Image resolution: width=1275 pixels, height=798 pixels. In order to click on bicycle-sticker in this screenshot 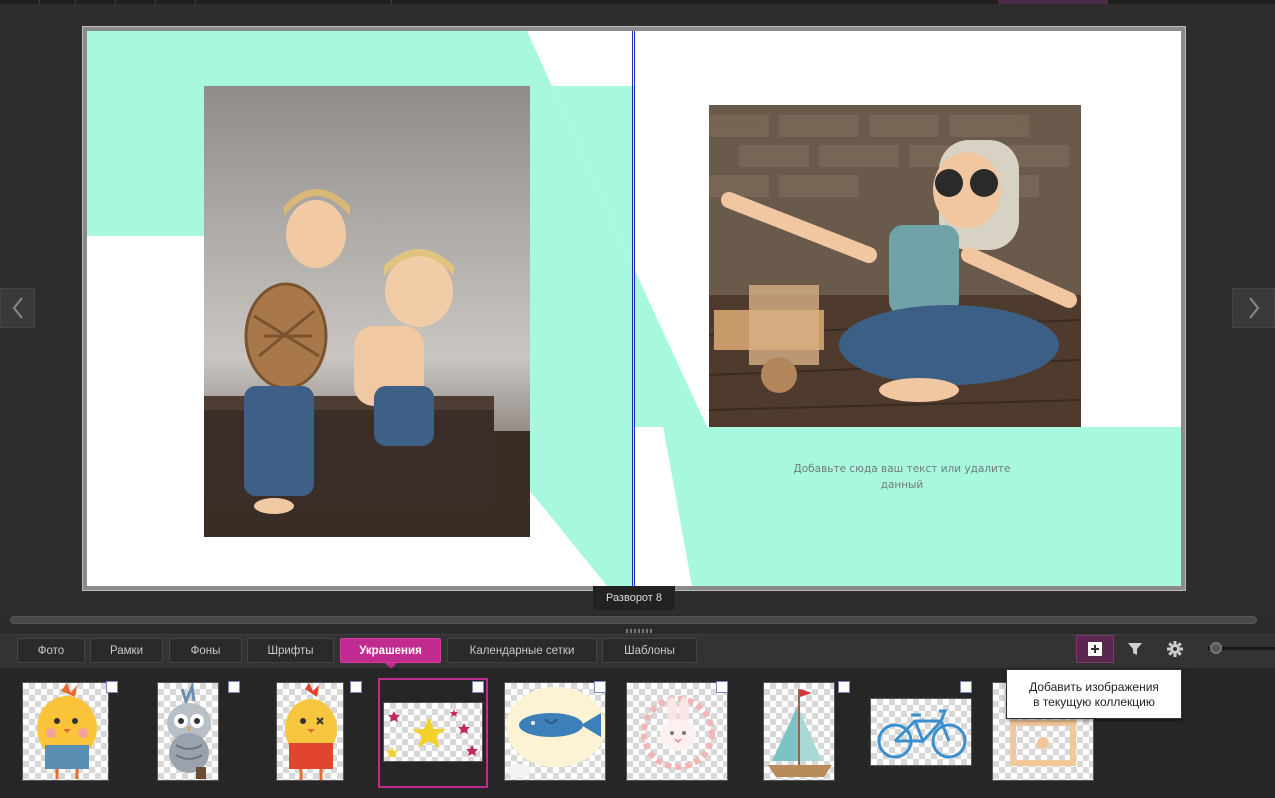, I will do `click(922, 734)`.